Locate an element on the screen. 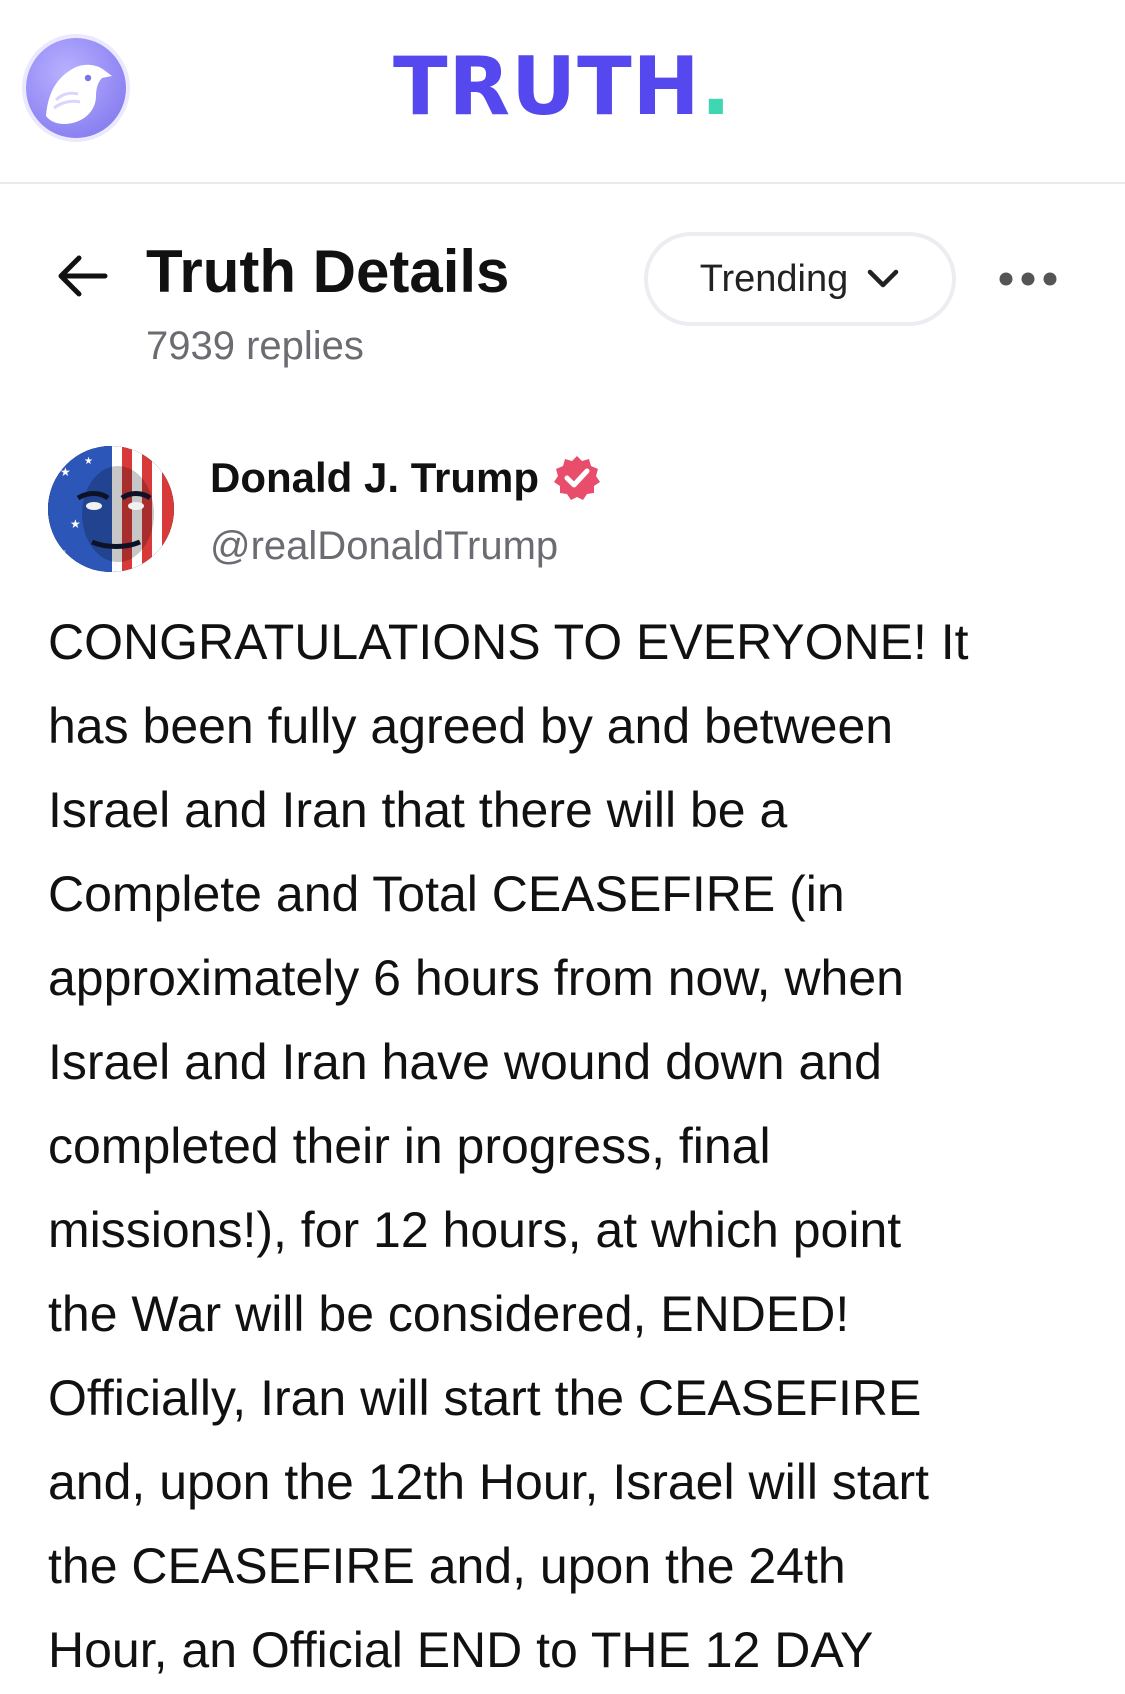 This screenshot has height=1694, width=1125. back-button is located at coordinates (82, 276).